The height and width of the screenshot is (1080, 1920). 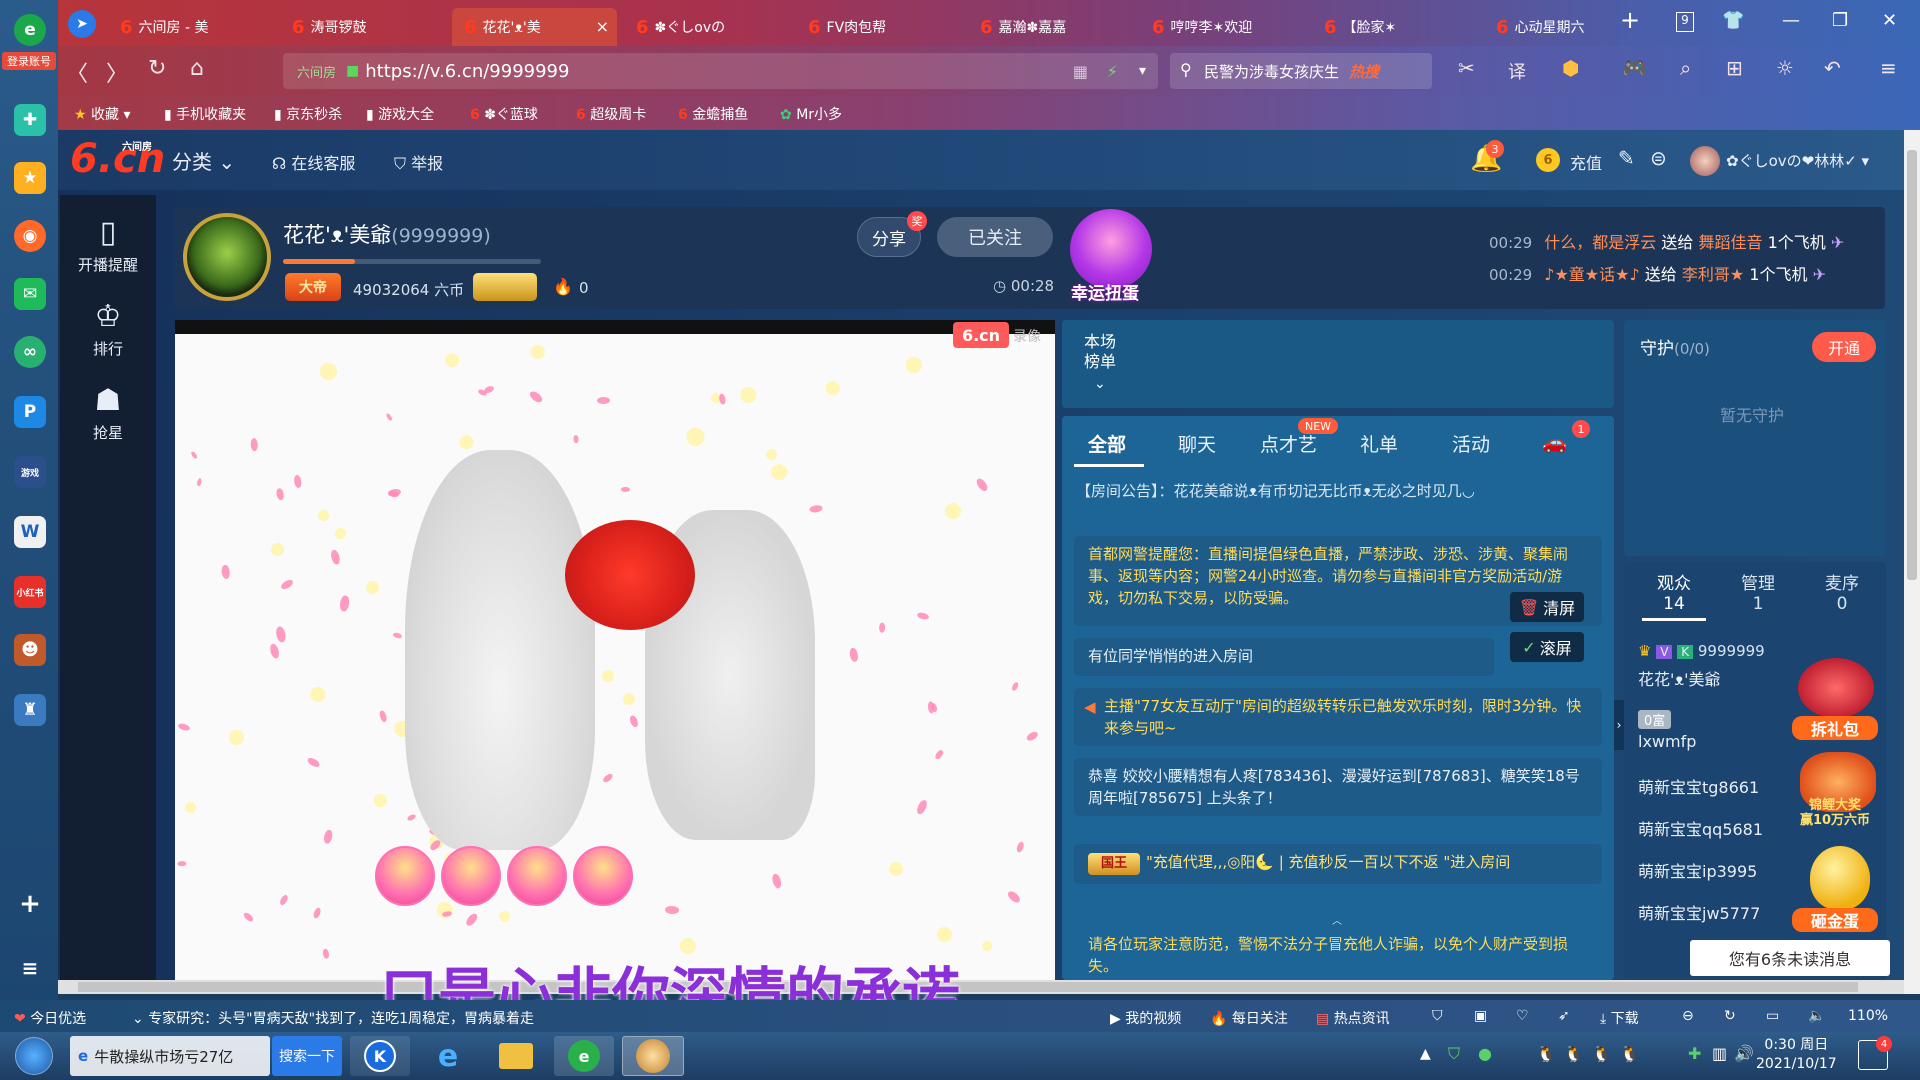 What do you see at coordinates (190, 27) in the screenshot?
I see `tab-1: 6 六间房 - 美` at bounding box center [190, 27].